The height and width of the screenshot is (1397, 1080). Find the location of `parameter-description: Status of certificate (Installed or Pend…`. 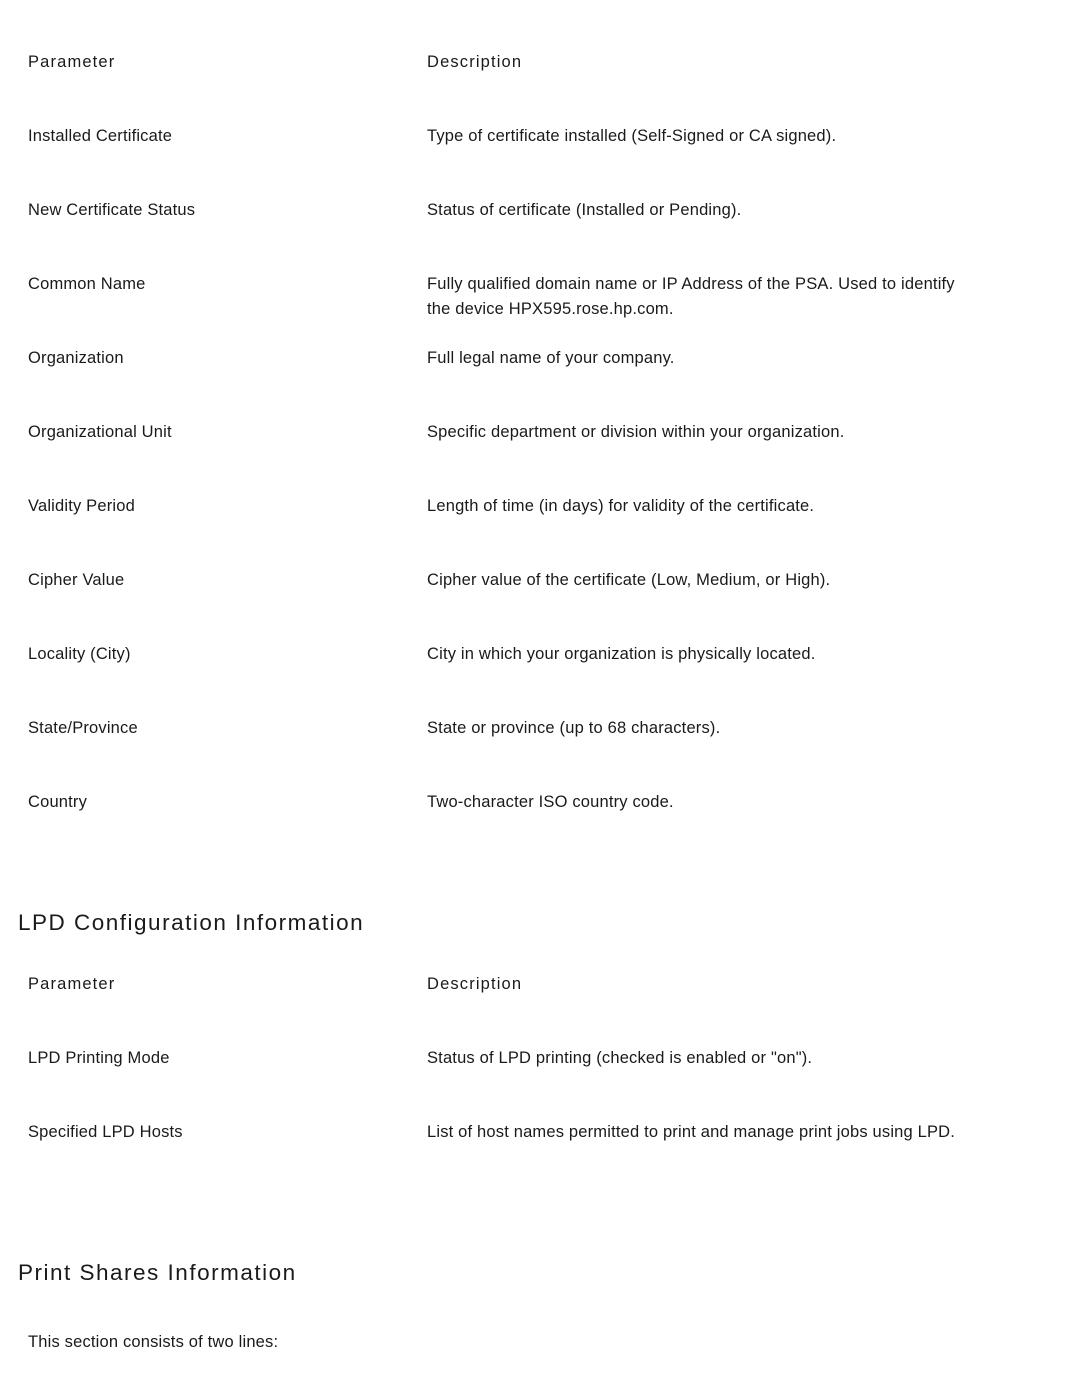

parameter-description: Status of certificate (Installed or Pend… is located at coordinates (584, 210).